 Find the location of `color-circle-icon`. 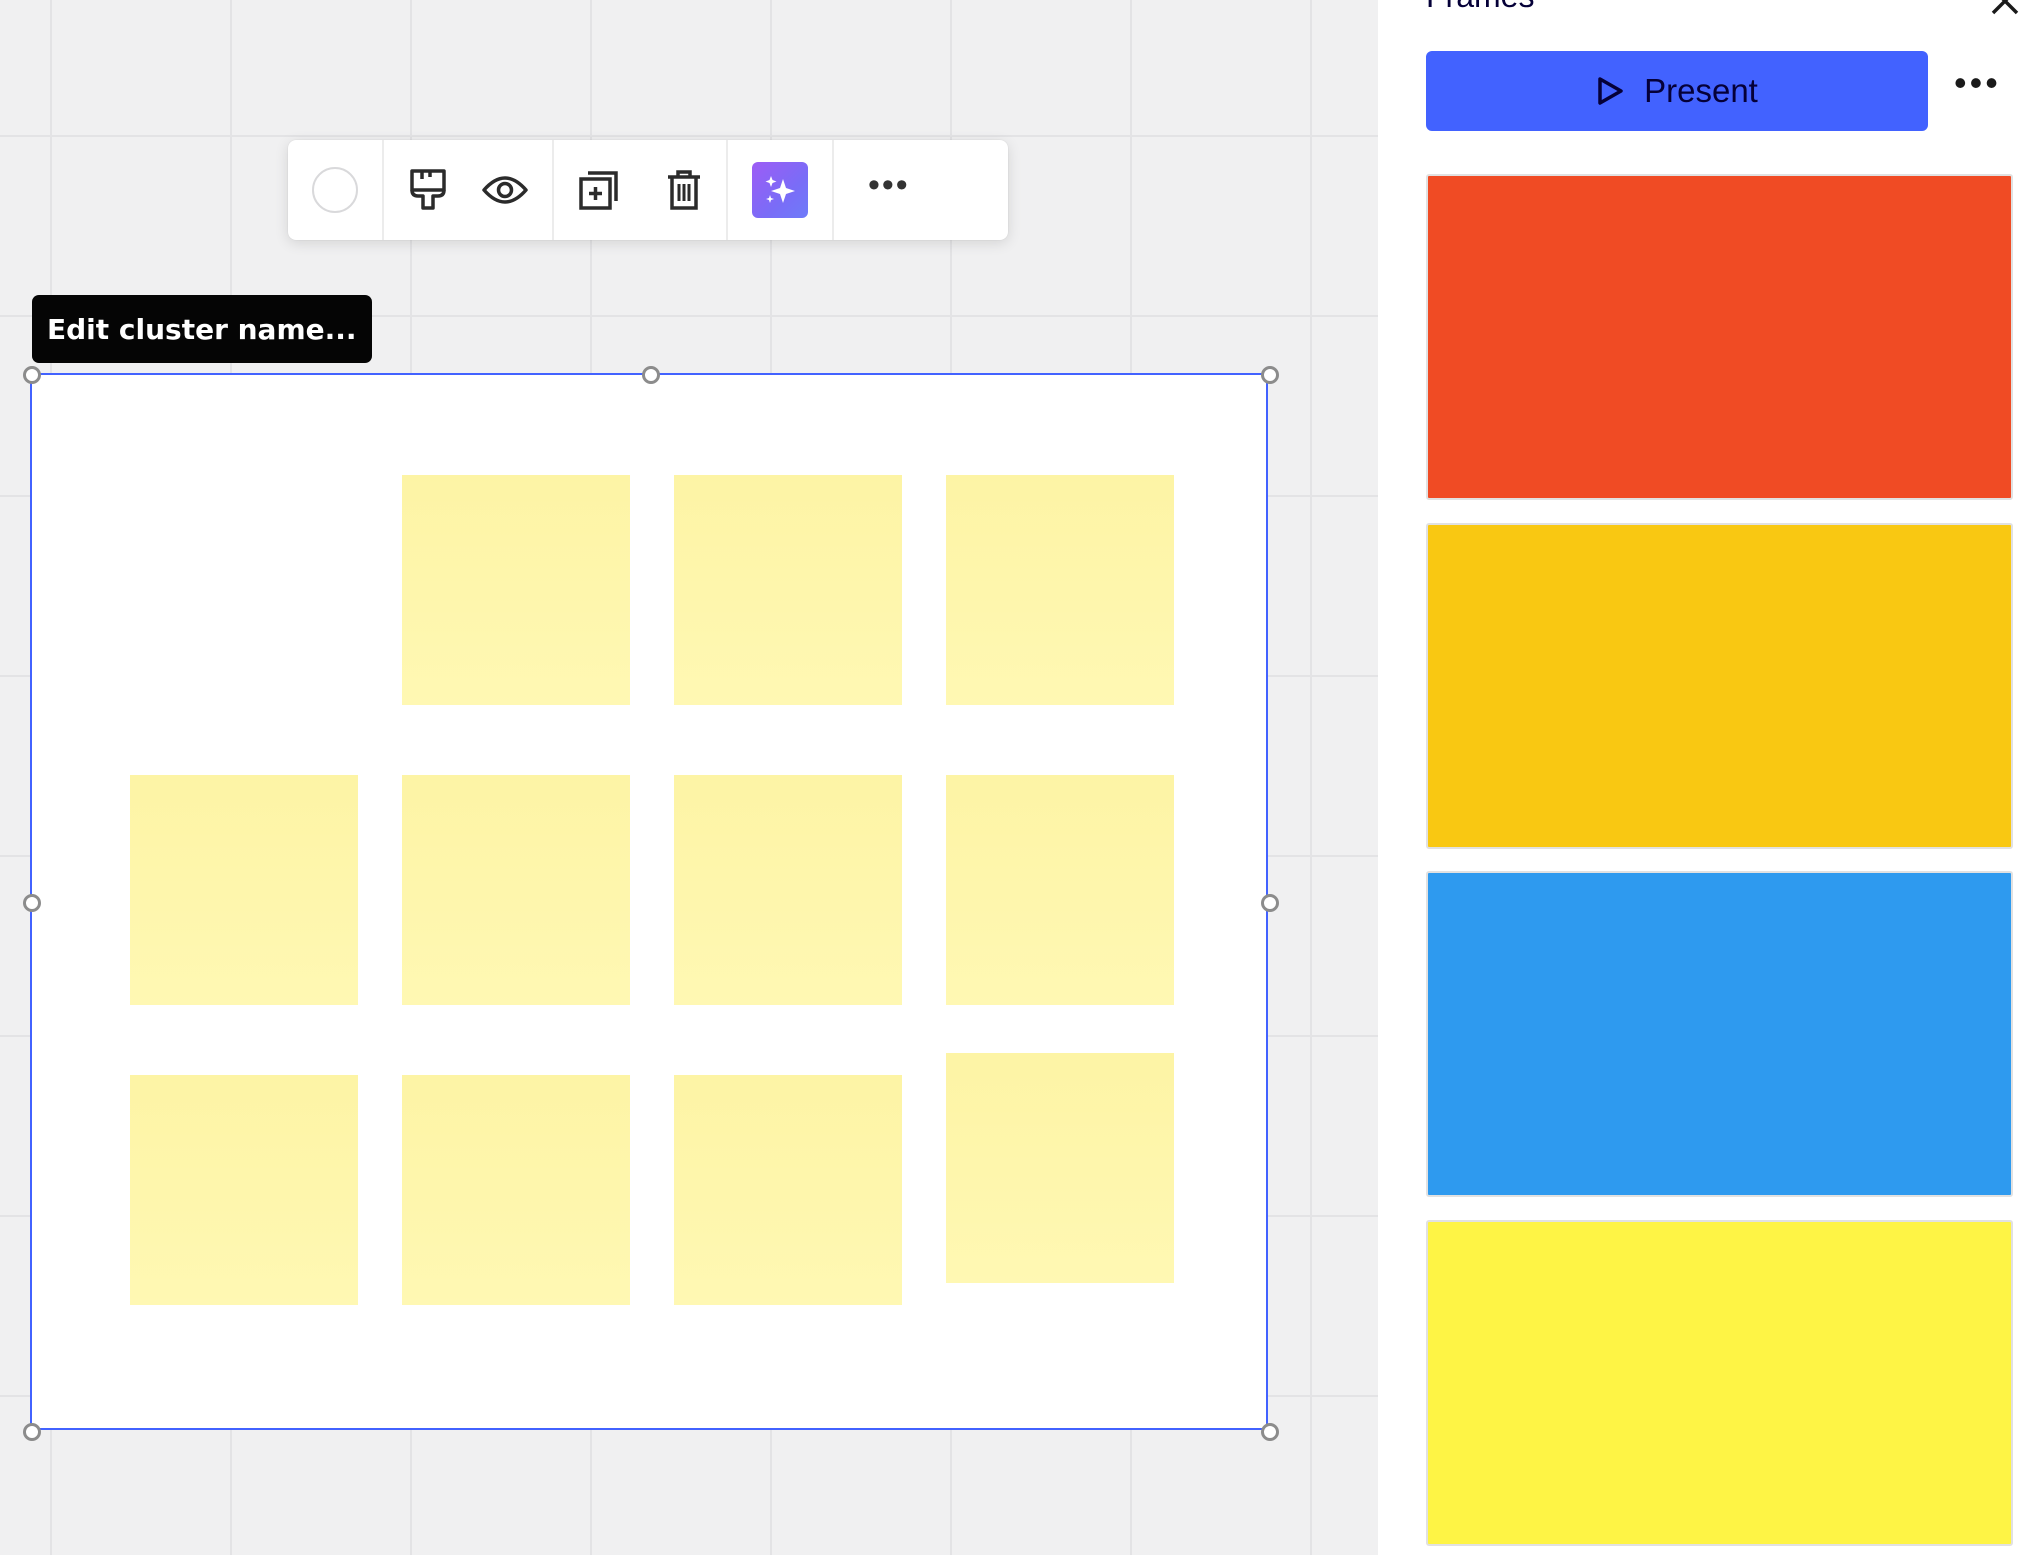

color-circle-icon is located at coordinates (335, 190).